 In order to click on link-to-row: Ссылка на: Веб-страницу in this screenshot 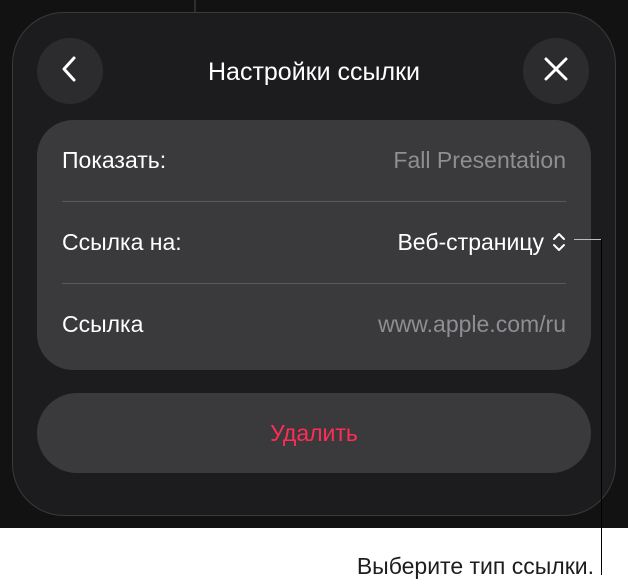, I will do `click(314, 242)`.